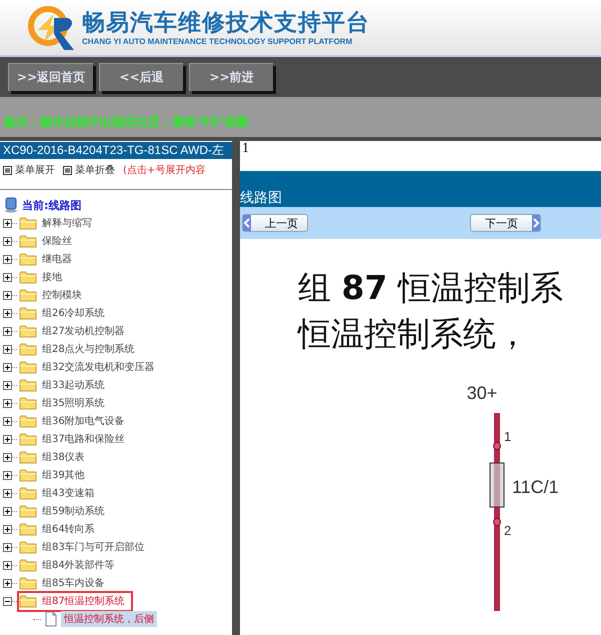 This screenshot has height=635, width=601. What do you see at coordinates (73, 313) in the screenshot?
I see `tree-item: 组26冷却系统` at bounding box center [73, 313].